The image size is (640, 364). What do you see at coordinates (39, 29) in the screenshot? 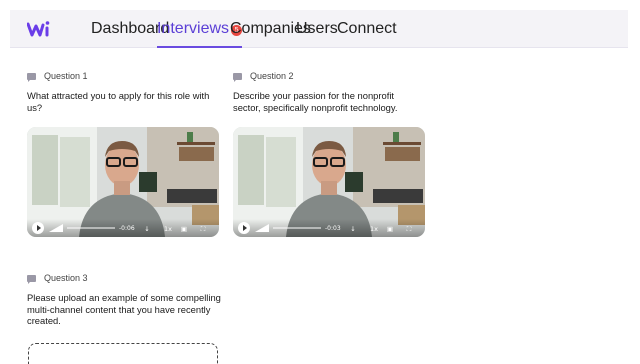
I see `wi-logo` at bounding box center [39, 29].